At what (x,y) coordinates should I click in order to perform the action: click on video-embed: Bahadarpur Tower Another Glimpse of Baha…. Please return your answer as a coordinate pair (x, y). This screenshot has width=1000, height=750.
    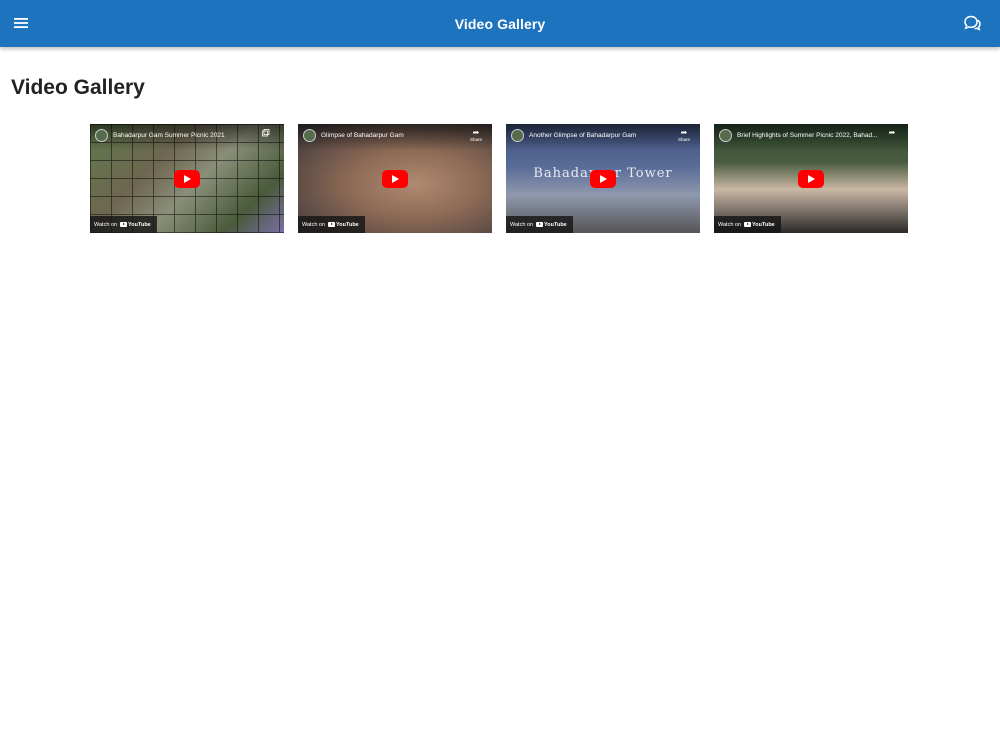
    Looking at the image, I should click on (603, 178).